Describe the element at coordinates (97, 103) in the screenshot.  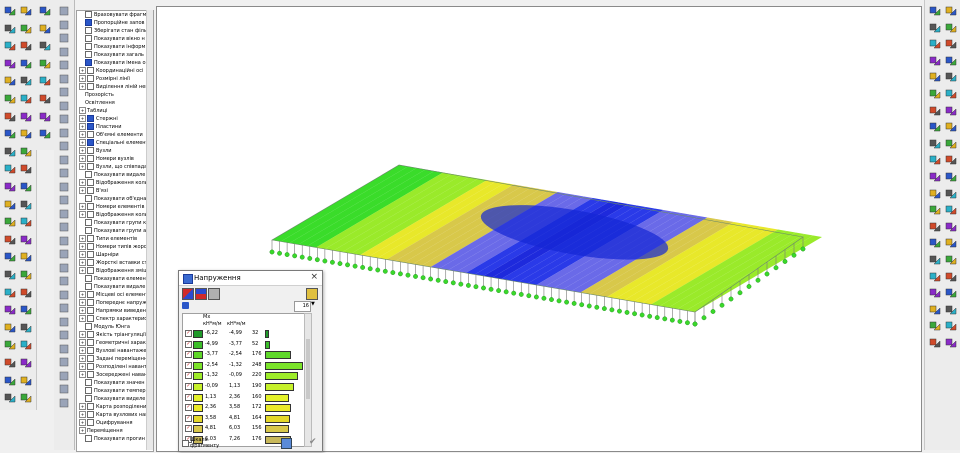
I see `tree-item: Освітлення` at that location.